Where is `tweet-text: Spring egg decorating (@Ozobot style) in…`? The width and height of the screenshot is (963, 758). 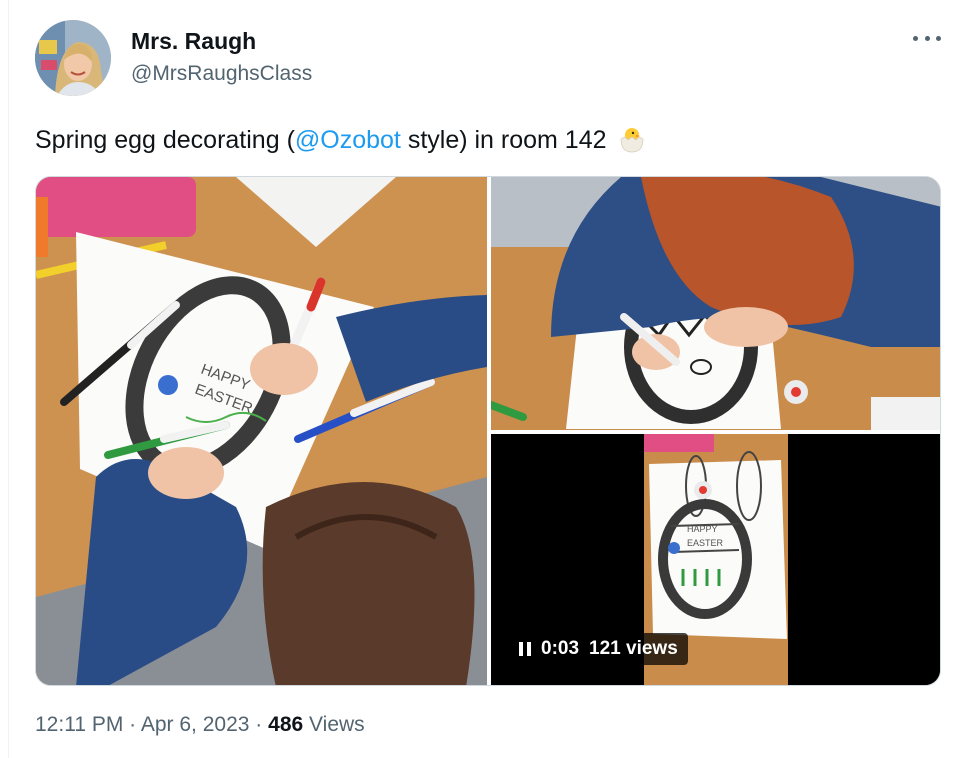
tweet-text: Spring egg decorating (@Ozobot style) in… is located at coordinates (341, 139).